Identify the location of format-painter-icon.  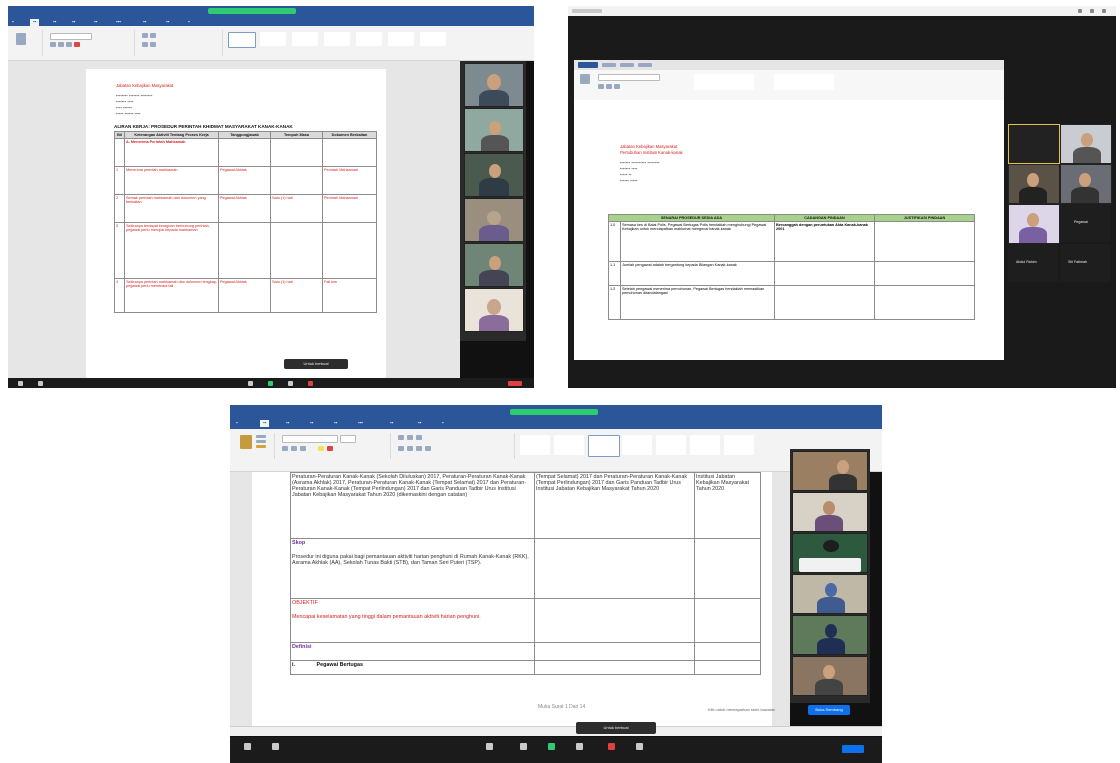
(261, 446).